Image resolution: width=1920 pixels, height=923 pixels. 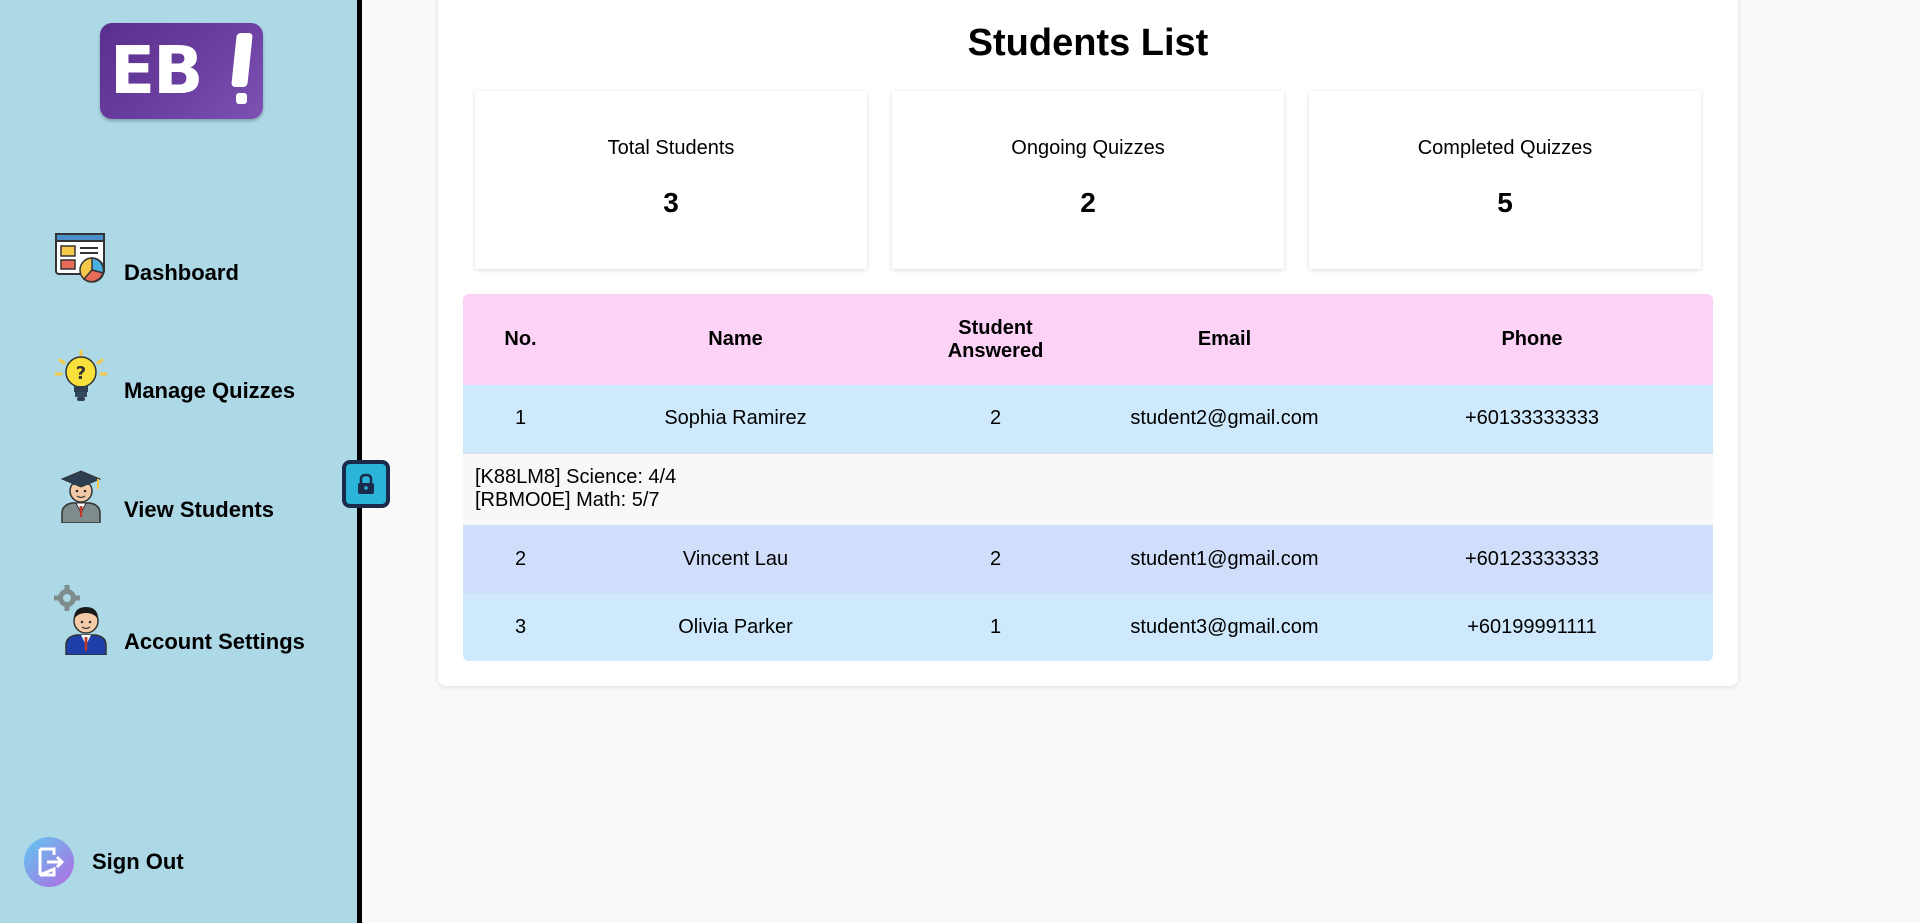 What do you see at coordinates (199, 509) in the screenshot?
I see `sidebar-item-label: View Students` at bounding box center [199, 509].